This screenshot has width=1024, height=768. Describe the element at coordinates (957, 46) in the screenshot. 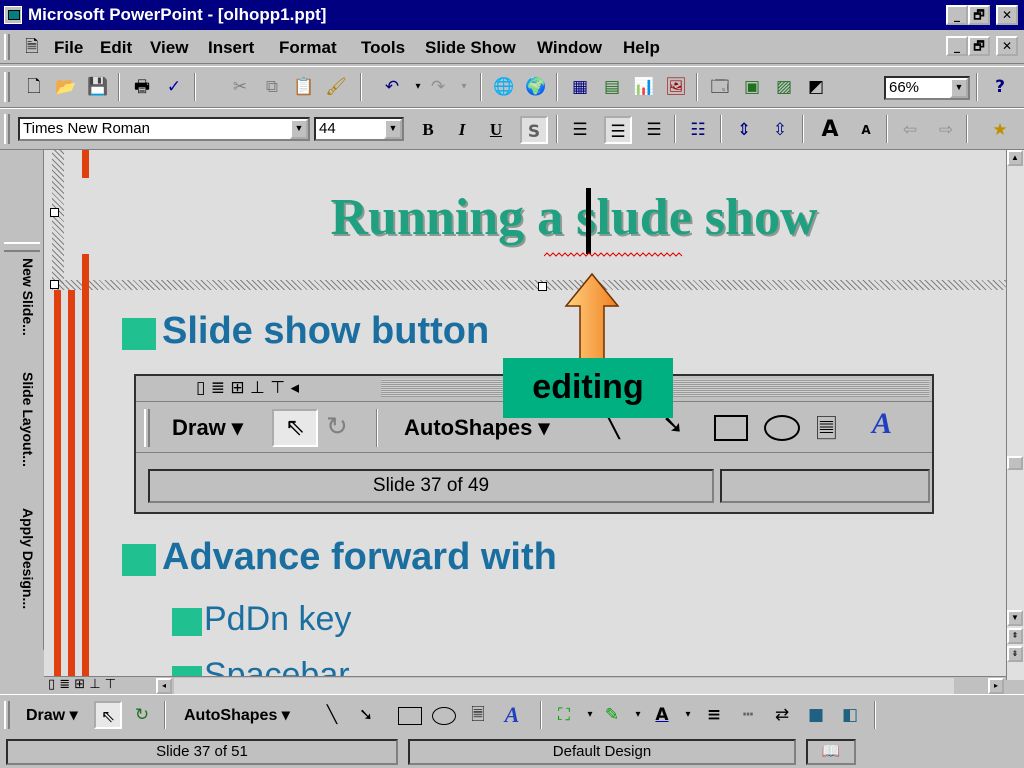

I see `doc-minimize-button: _` at that location.